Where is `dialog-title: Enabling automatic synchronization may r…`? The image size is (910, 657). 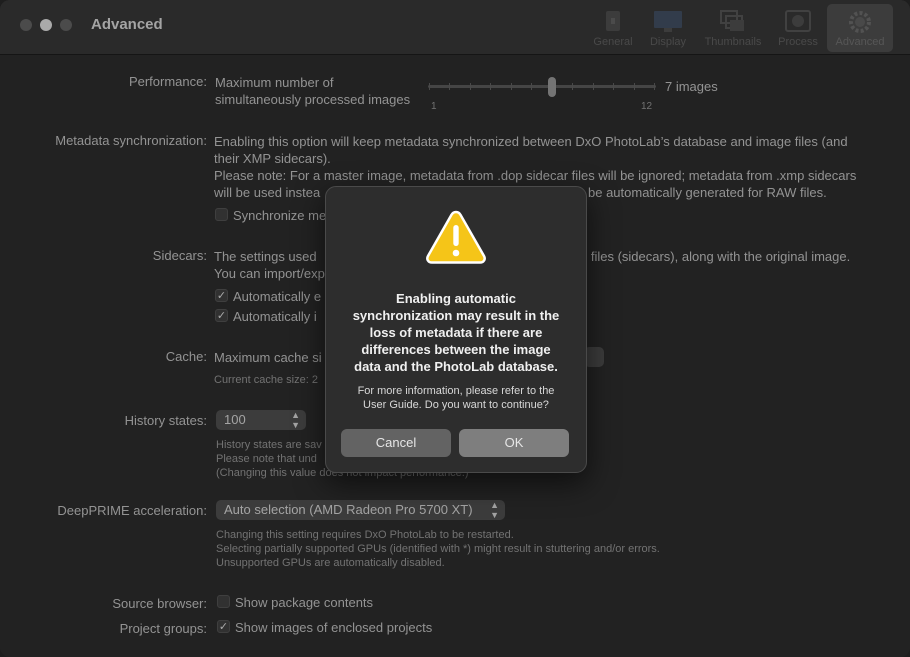
dialog-title: Enabling automatic synchronization may r… is located at coordinates (456, 332).